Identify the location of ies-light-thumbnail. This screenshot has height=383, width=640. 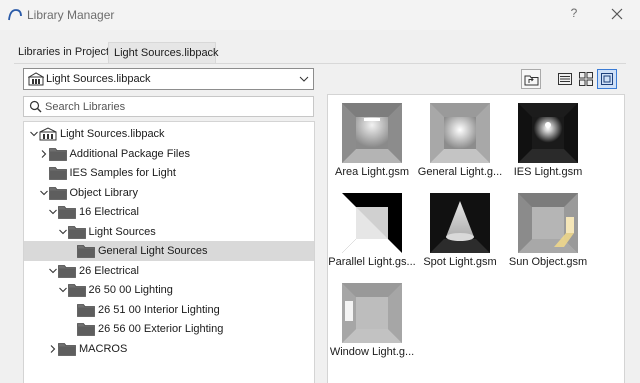
(548, 133).